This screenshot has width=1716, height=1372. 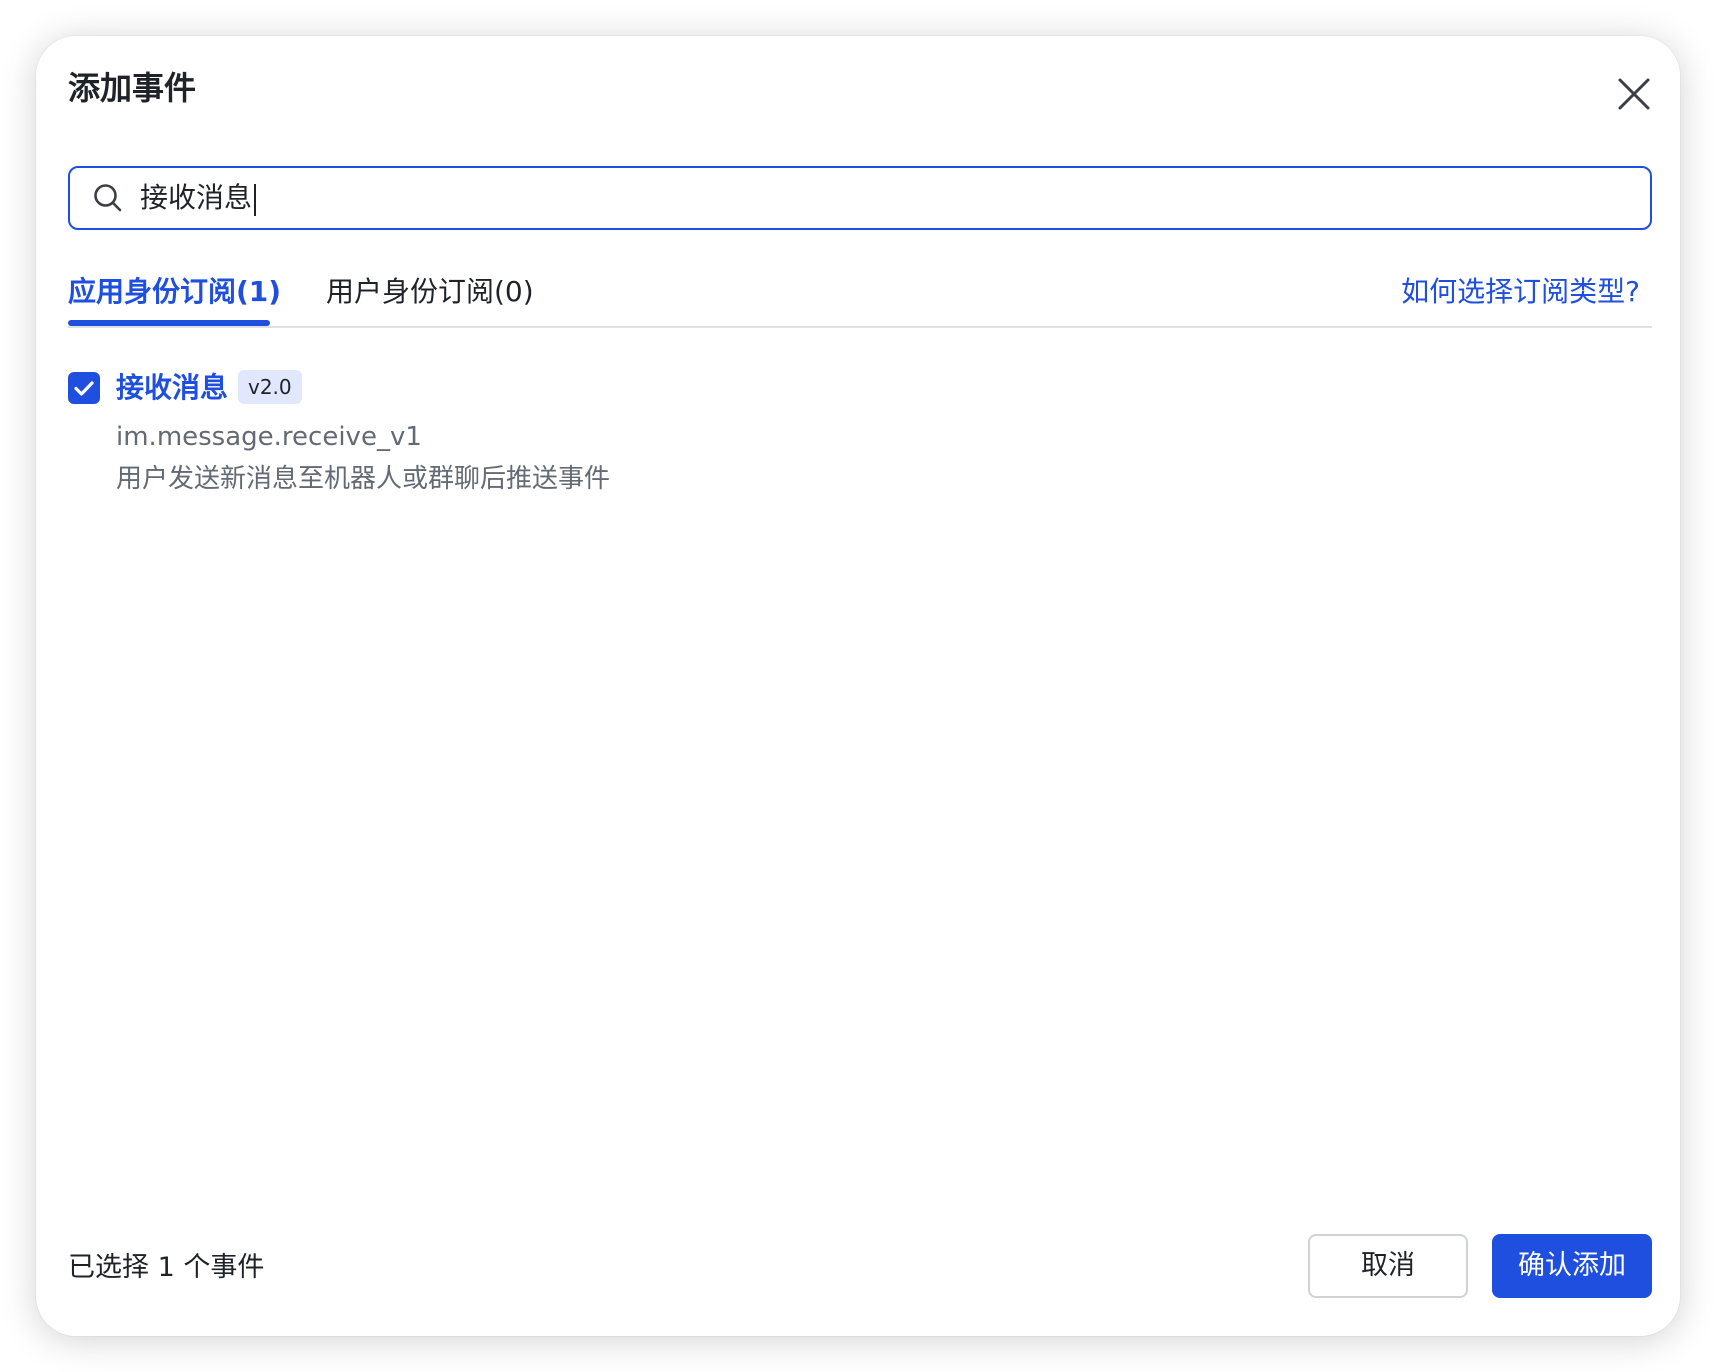 What do you see at coordinates (174, 292) in the screenshot?
I see `tab-app-identity: 应用身份订阅(1)` at bounding box center [174, 292].